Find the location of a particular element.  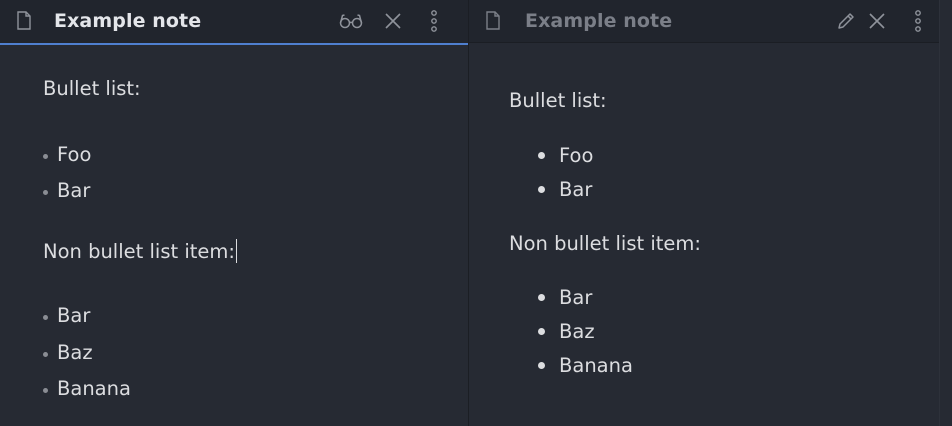

text-cursor is located at coordinates (236, 251).